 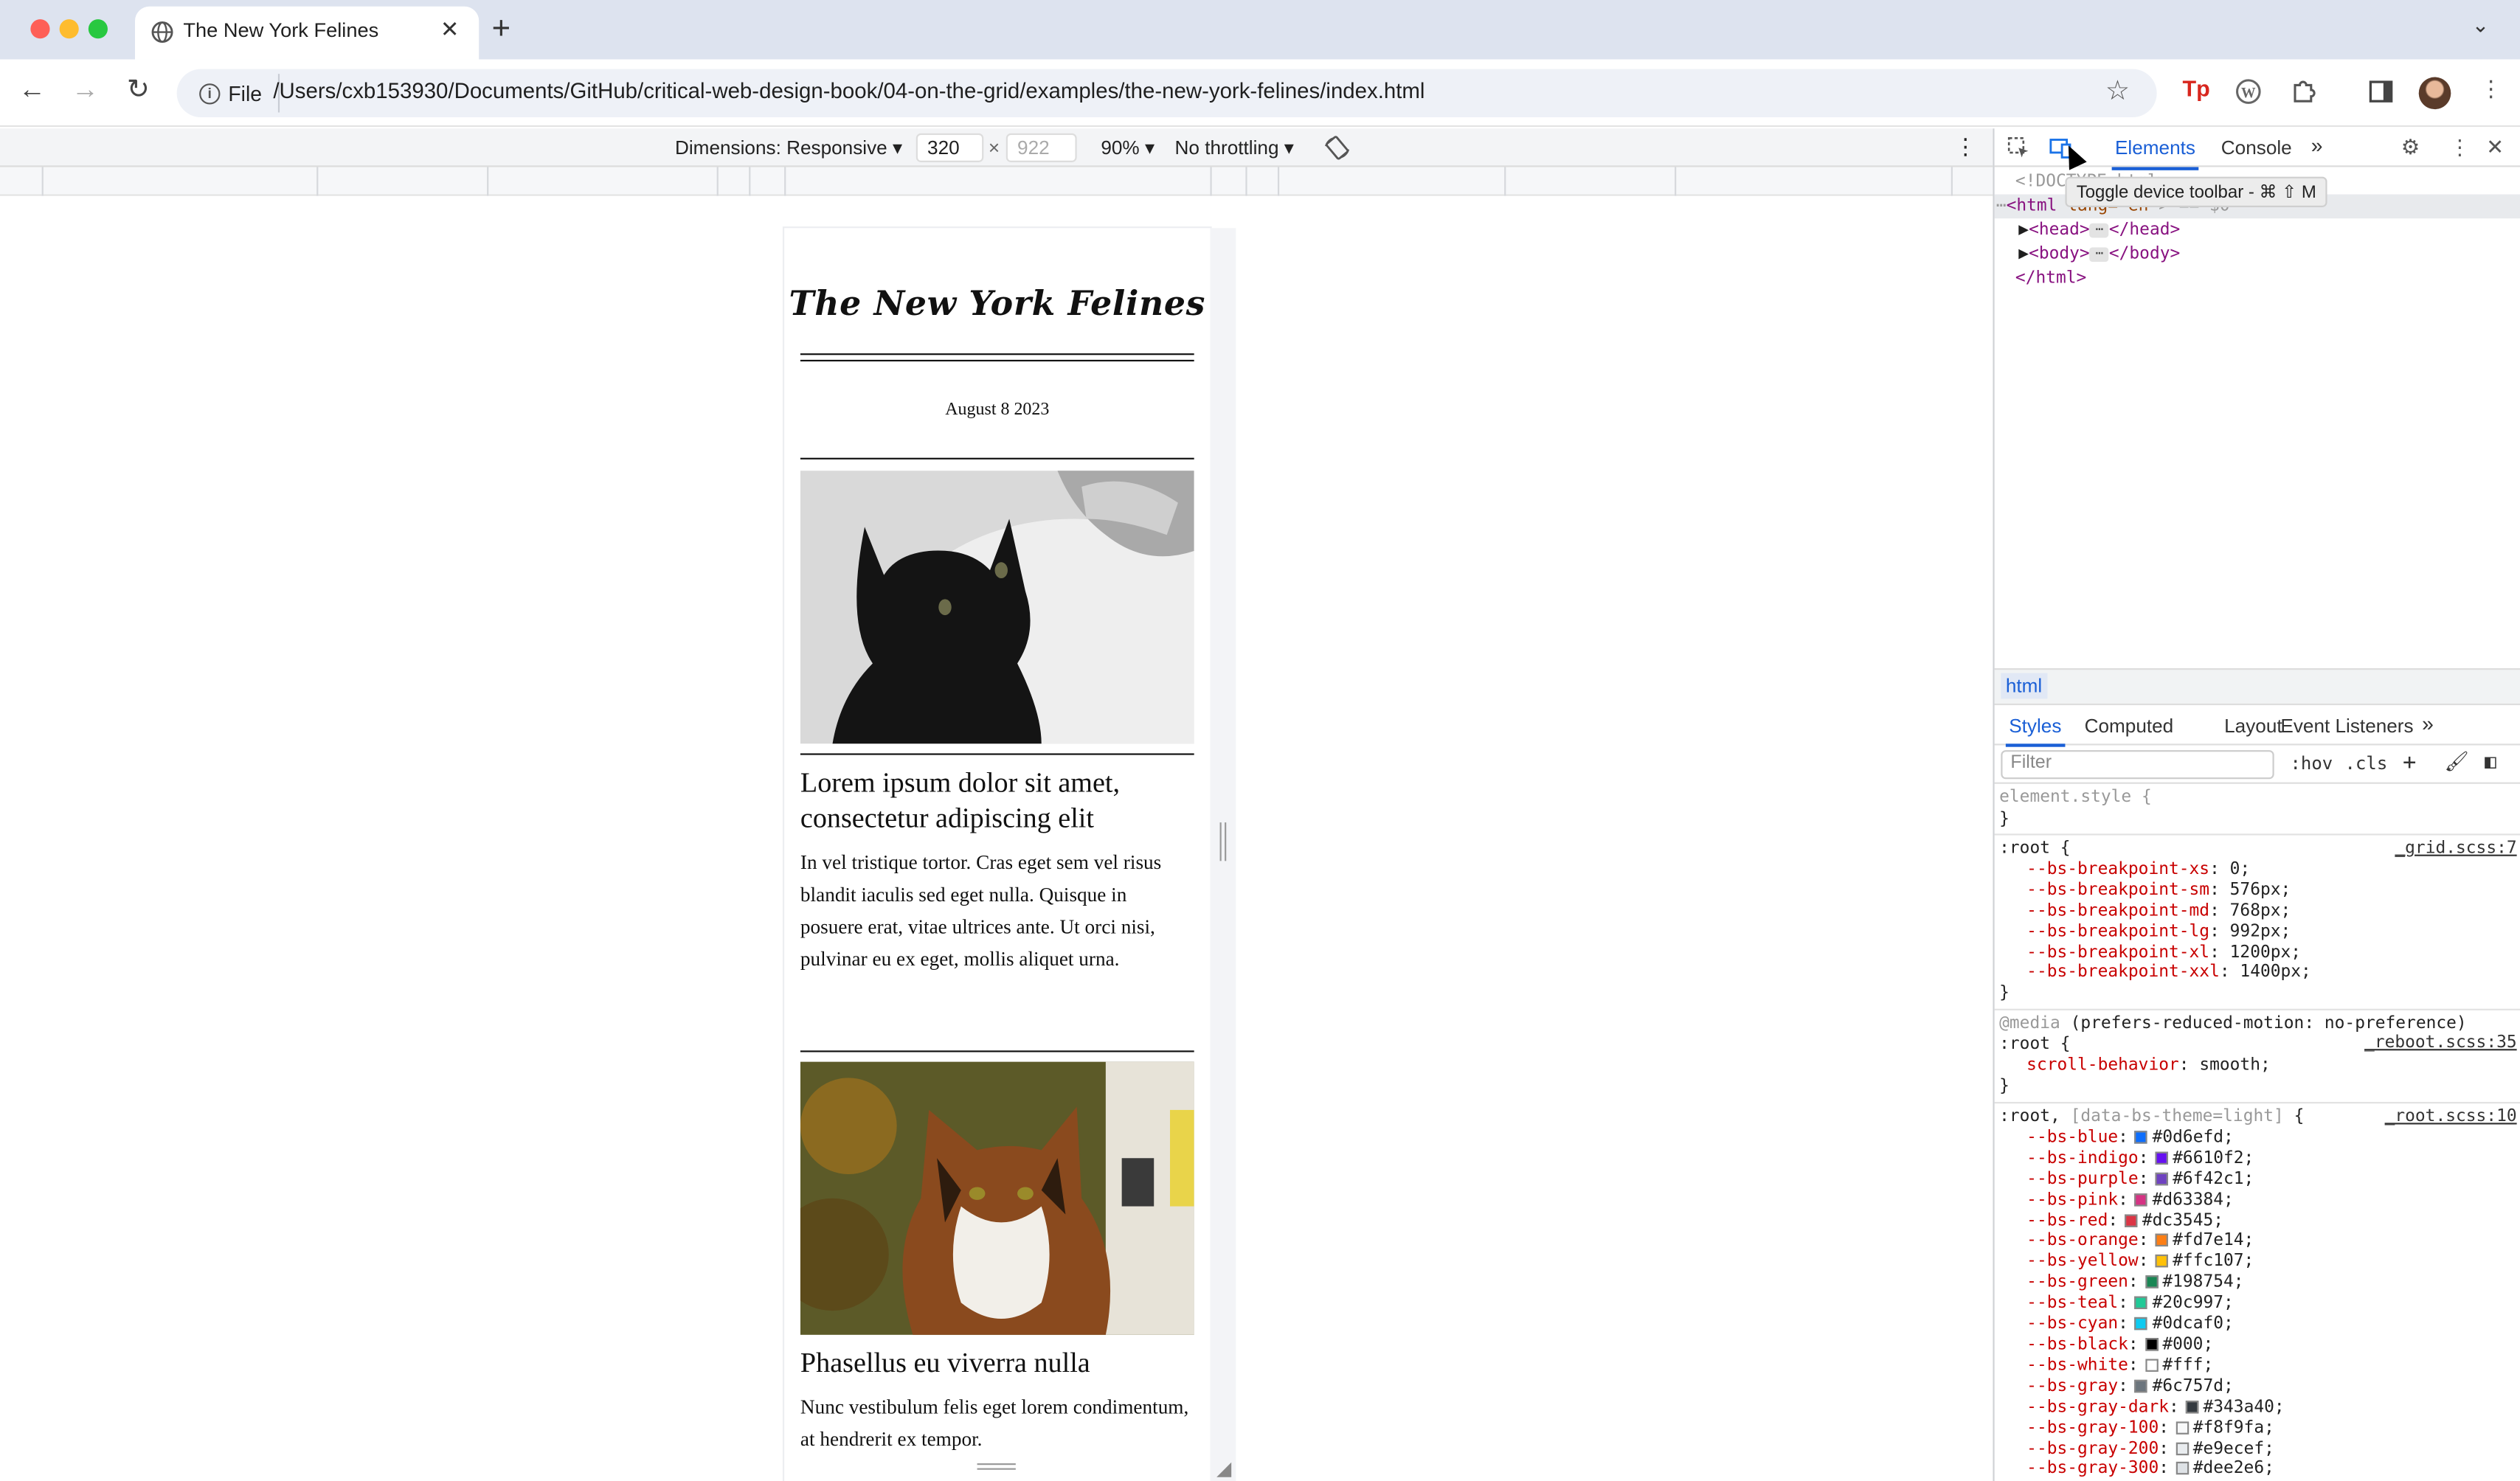 I want to click on profile-avatar, so click(x=2435, y=93).